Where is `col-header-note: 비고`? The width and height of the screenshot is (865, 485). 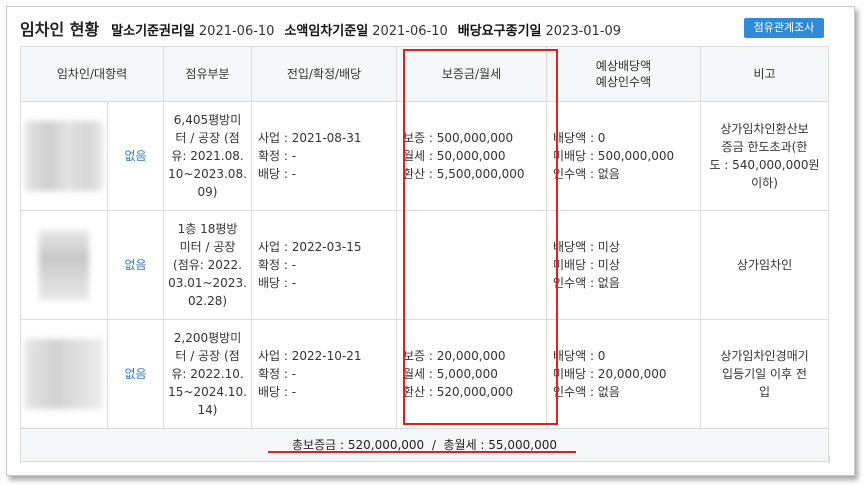 col-header-note: 비고 is located at coordinates (765, 74).